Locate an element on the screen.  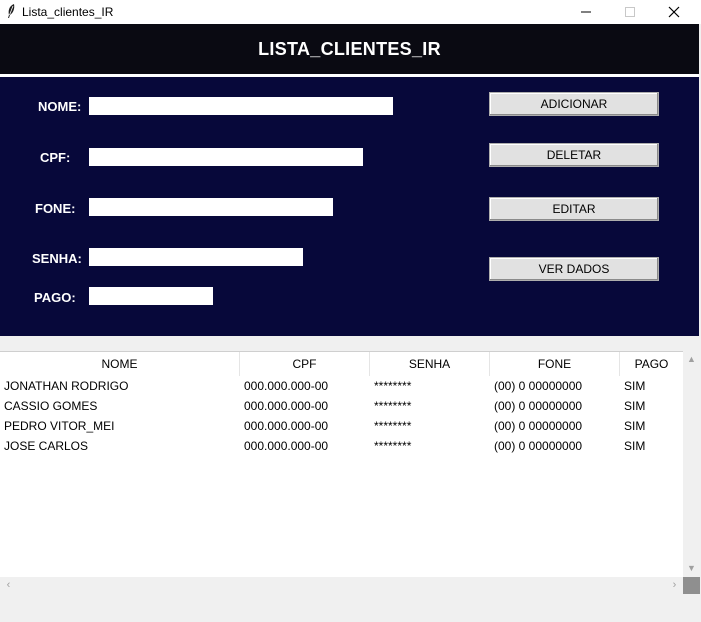
cell-nome: CASSIO GOMES is located at coordinates (51, 406).